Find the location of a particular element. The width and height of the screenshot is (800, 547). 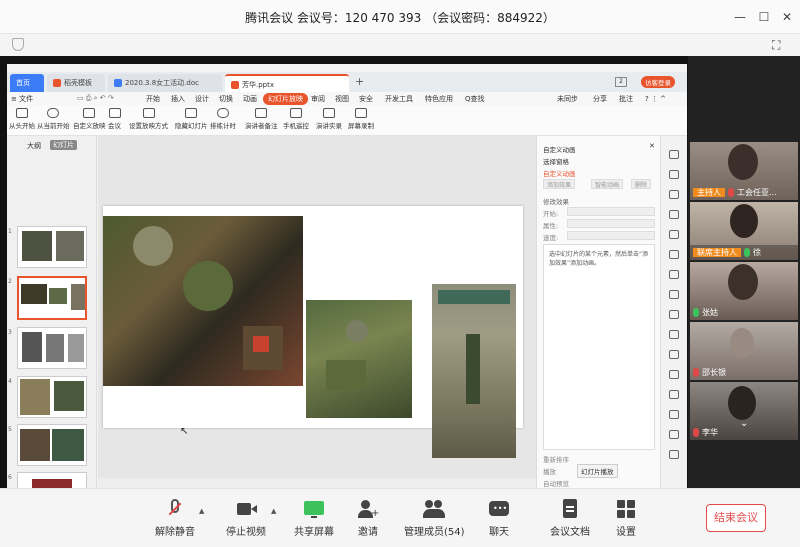

menu-slideshow: 幻灯片放映 is located at coordinates (285, 99).